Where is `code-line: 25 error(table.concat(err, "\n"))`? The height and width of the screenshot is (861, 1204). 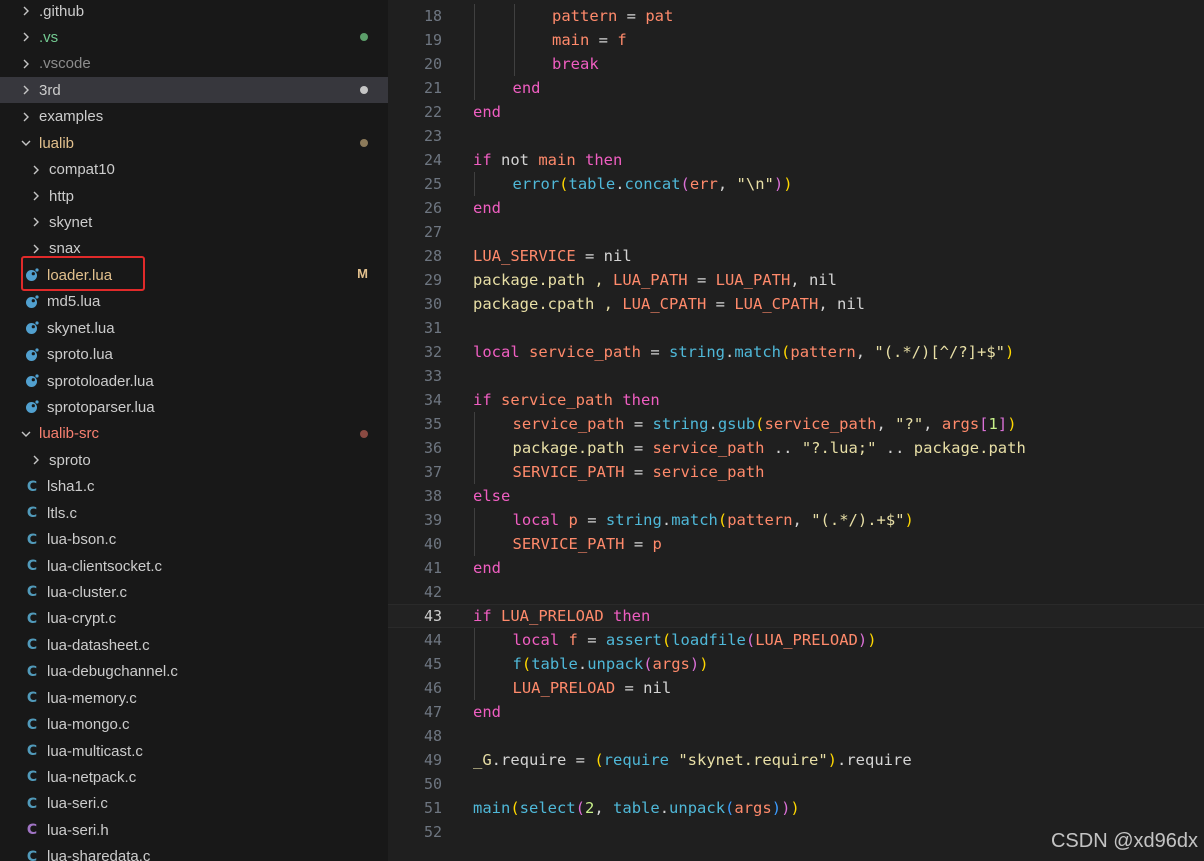
code-line: 25 error(table.concat(err, "\n")) is located at coordinates (796, 184).